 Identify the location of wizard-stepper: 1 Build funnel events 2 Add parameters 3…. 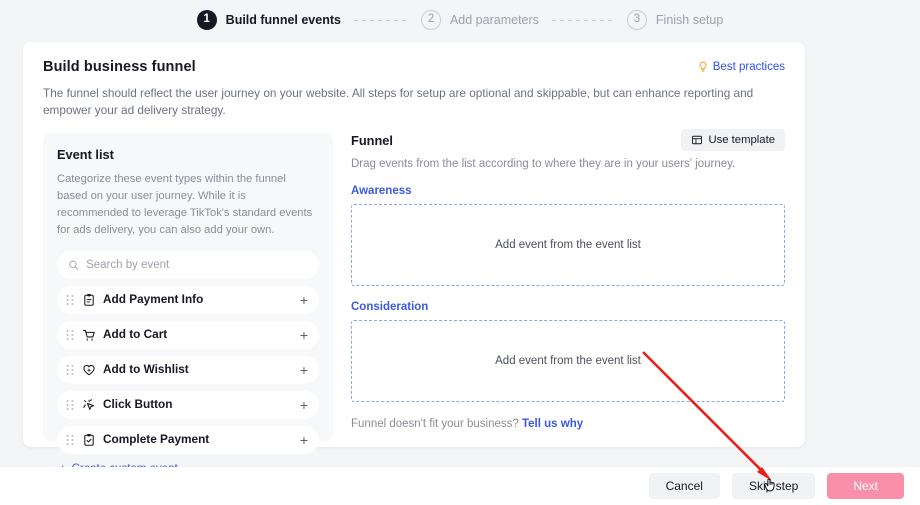
(460, 20).